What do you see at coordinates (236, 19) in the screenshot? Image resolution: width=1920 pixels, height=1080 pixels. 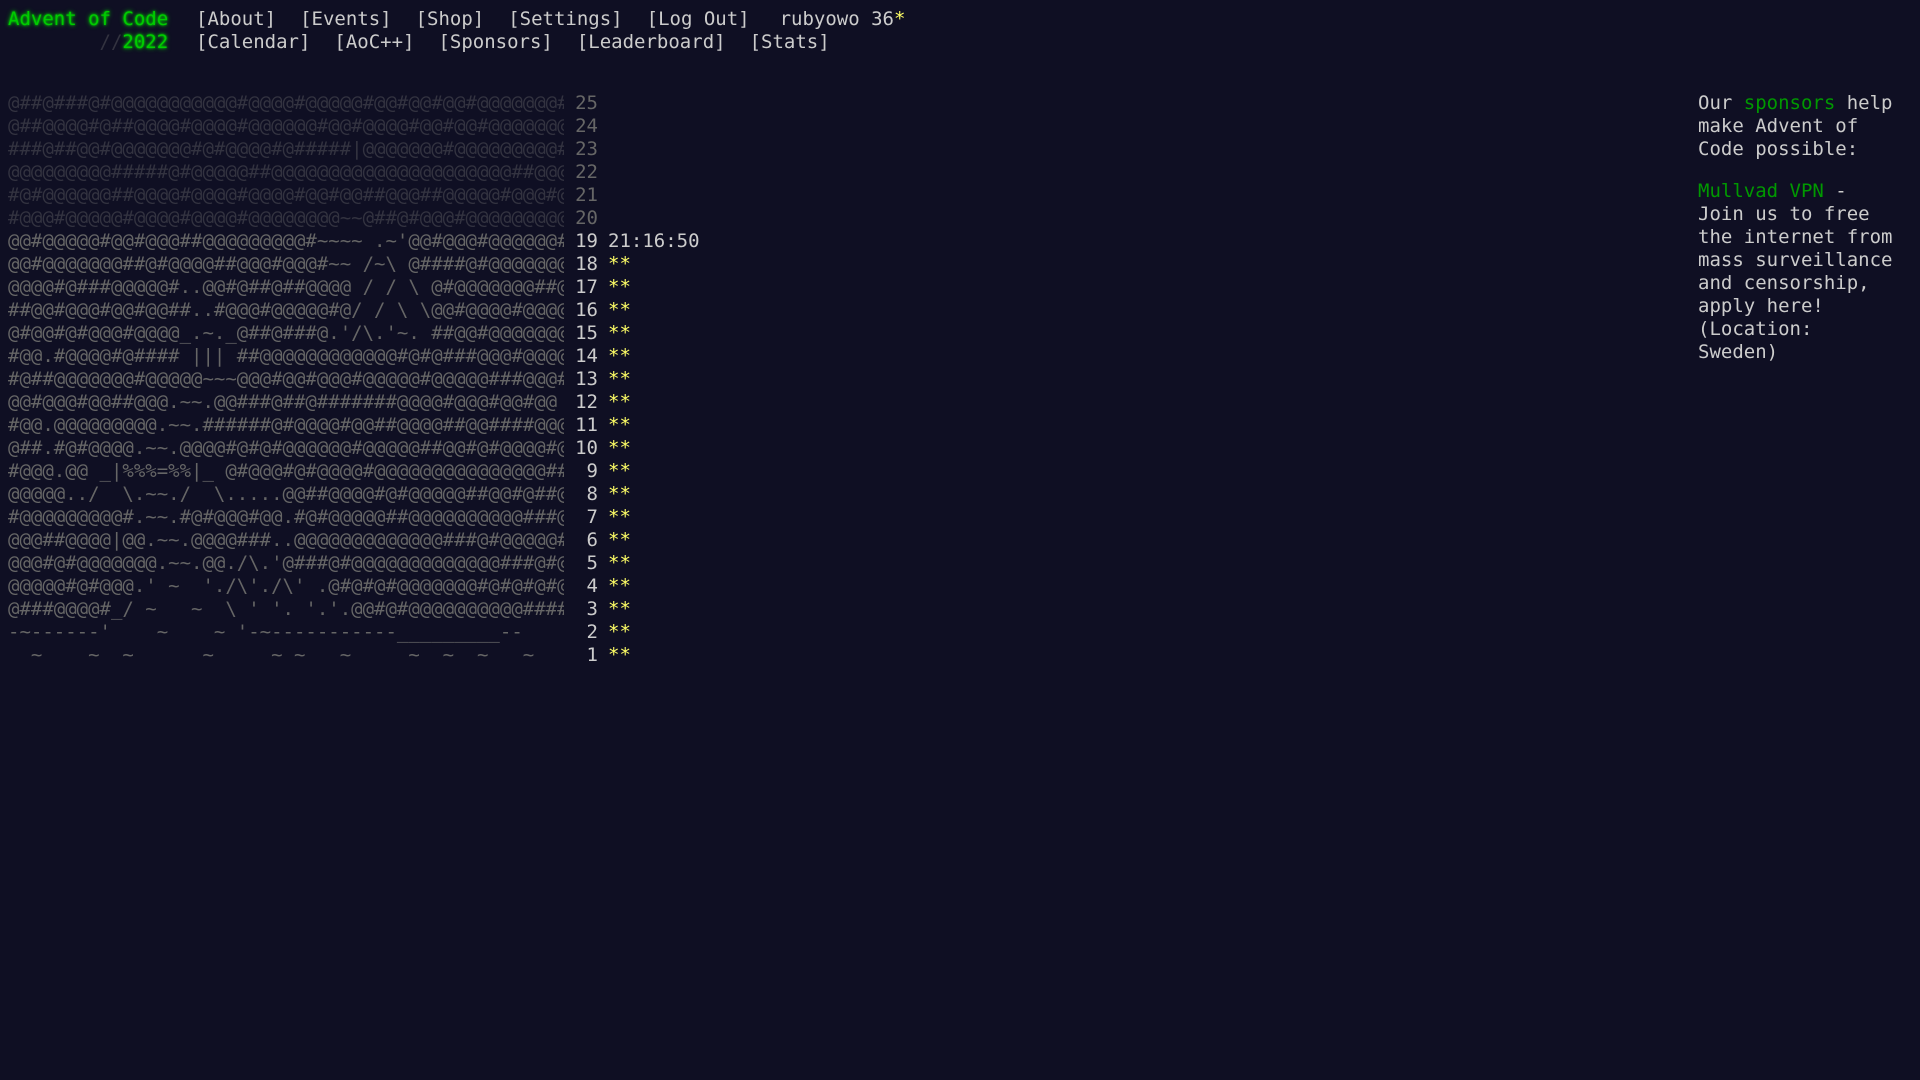 I see `nav-link-about: [About]` at bounding box center [236, 19].